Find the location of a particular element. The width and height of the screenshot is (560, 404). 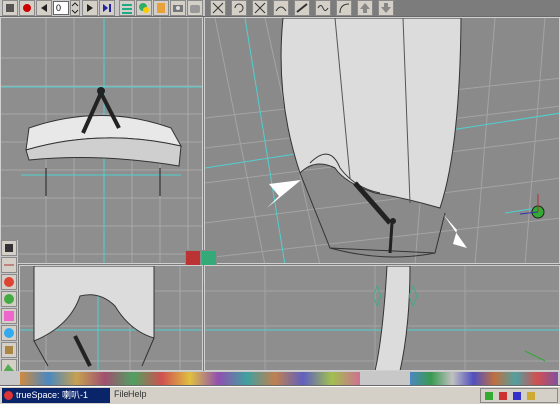

frame-field: 0 is located at coordinates (61, 8).